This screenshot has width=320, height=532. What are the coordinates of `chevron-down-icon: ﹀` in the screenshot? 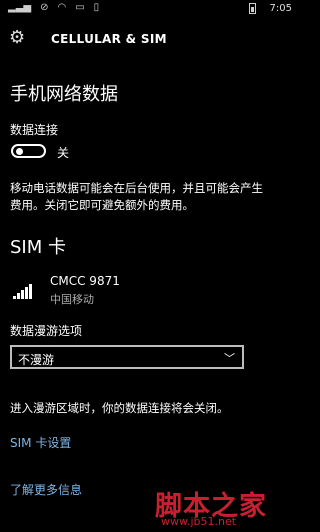 It's located at (229, 358).